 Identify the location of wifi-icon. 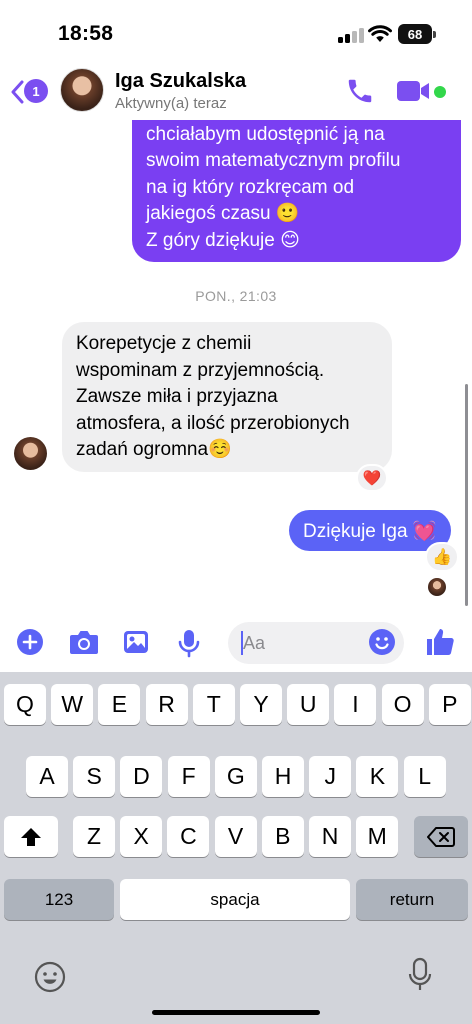
(380, 33).